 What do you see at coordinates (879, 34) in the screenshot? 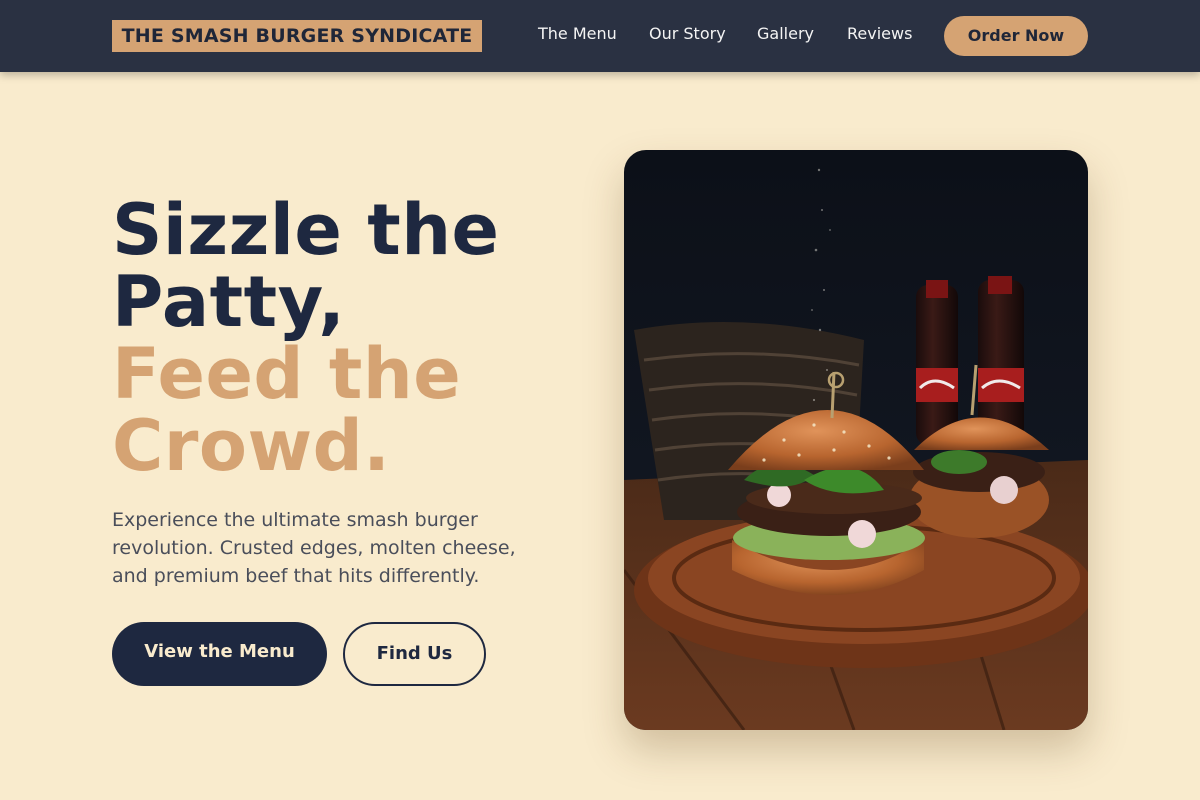
I see `nav-link-reviews: Reviews` at bounding box center [879, 34].